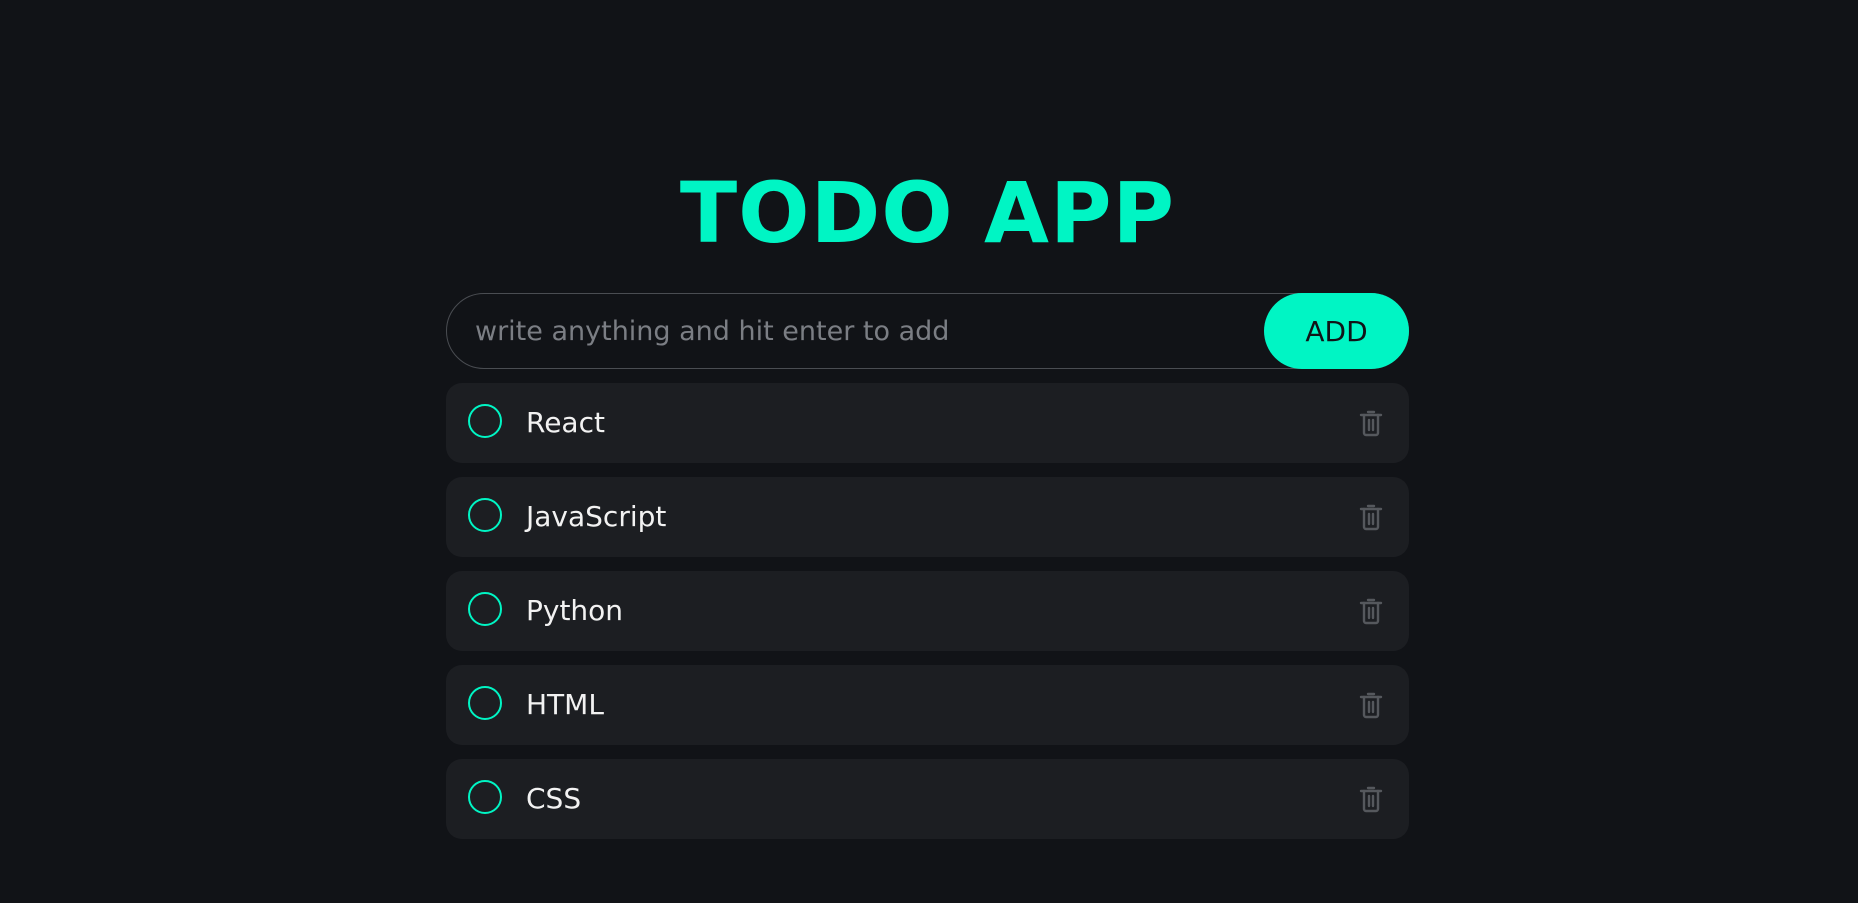 This screenshot has height=903, width=1858. What do you see at coordinates (927, 331) in the screenshot?
I see `add-todo-form: ADD` at bounding box center [927, 331].